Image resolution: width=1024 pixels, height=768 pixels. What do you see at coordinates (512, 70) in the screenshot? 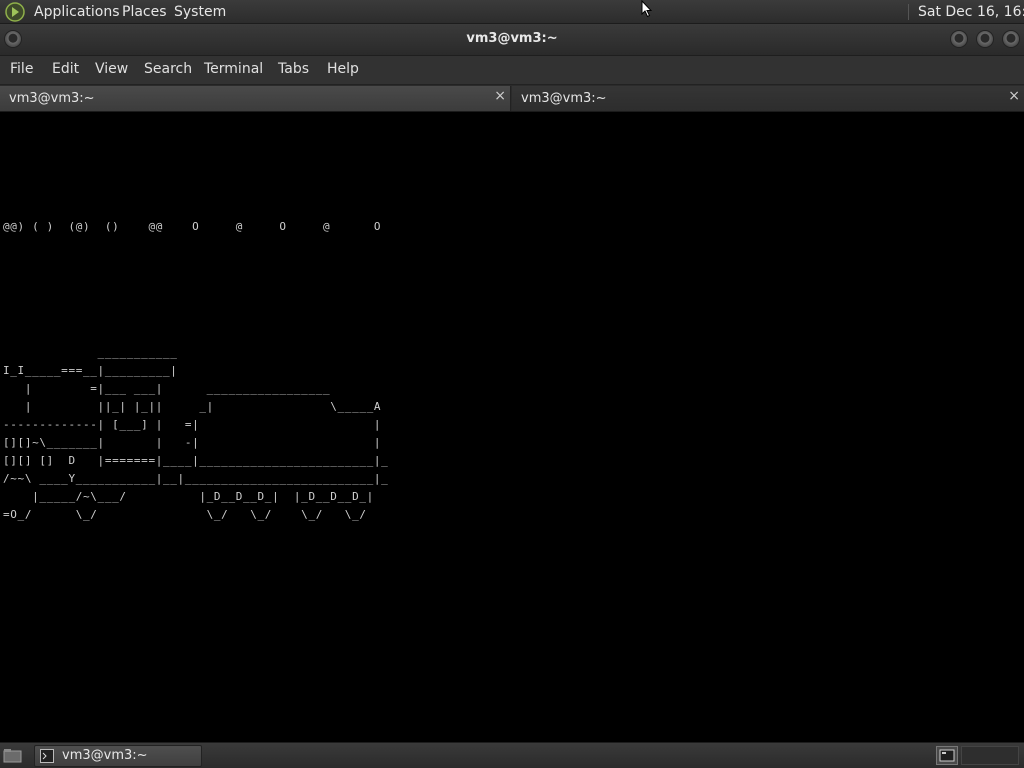
I see `menubar: File Edit View Search Terminal Tabs Help` at bounding box center [512, 70].